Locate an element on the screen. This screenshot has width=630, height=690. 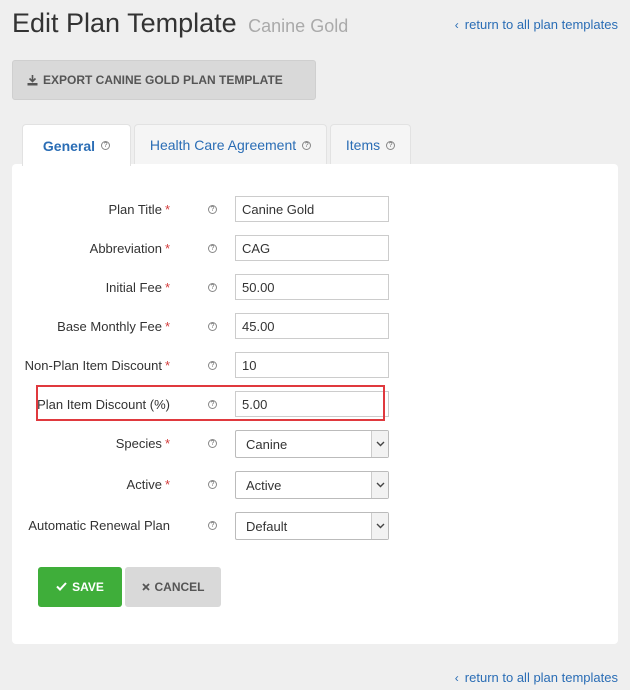
tab-health-care-agreement: Health Care Agreement ? is located at coordinates (230, 144).